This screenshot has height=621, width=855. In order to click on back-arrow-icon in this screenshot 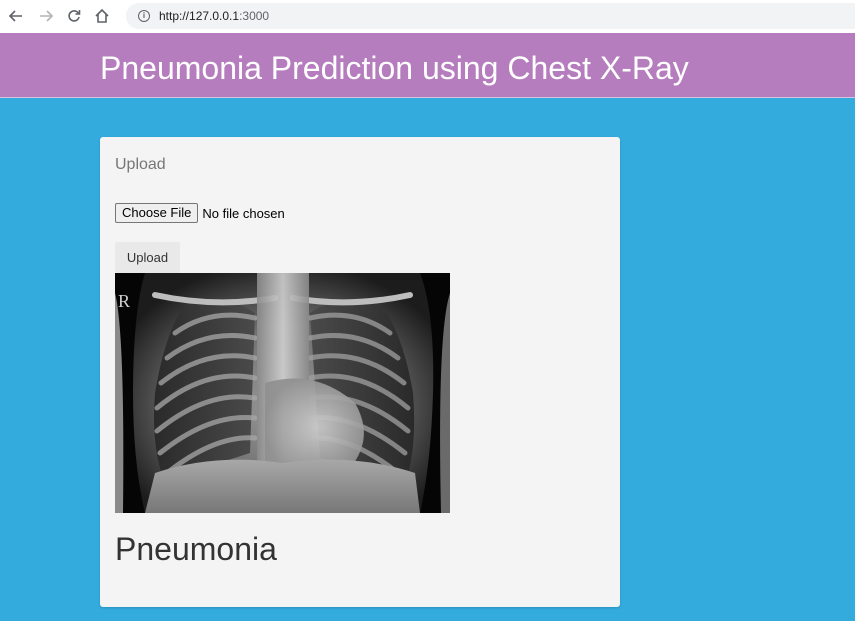, I will do `click(16, 16)`.